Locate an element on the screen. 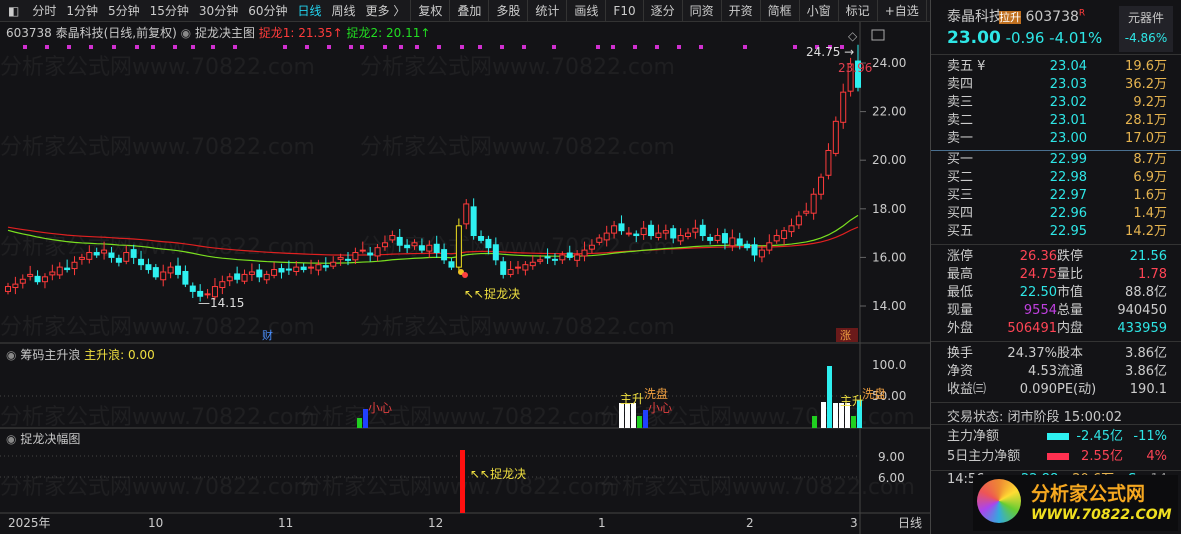 The height and width of the screenshot is (534, 1181). level-price: 23.04 is located at coordinates (1068, 66).